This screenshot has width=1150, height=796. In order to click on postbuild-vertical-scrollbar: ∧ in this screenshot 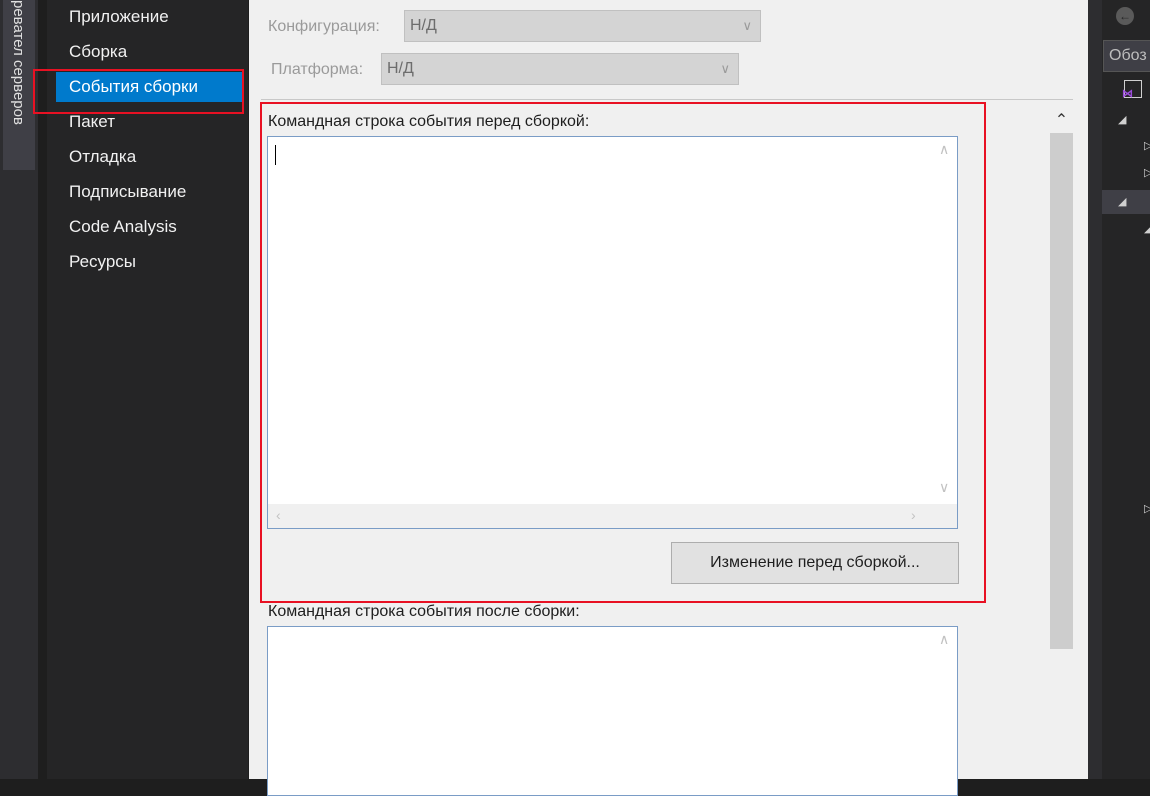, I will do `click(945, 711)`.